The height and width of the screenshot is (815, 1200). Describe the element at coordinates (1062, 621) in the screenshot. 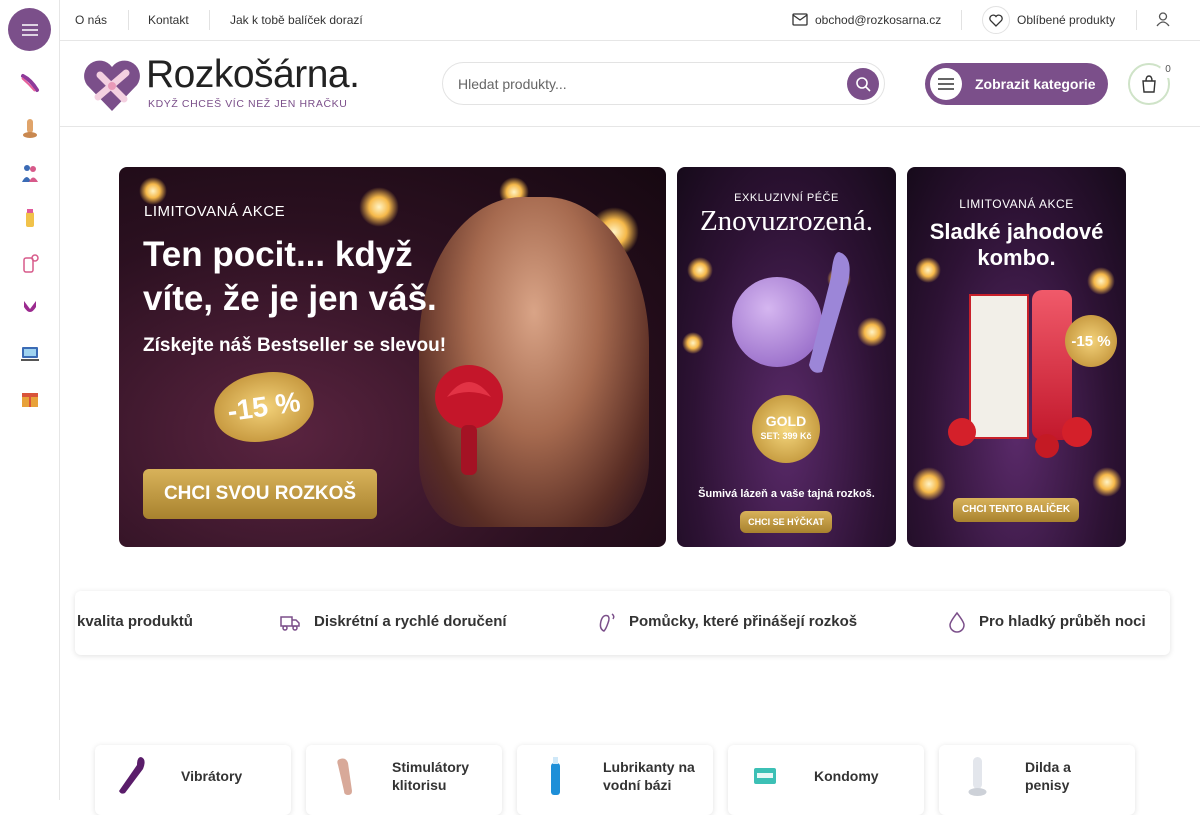

I see `feature-smooth-night: Pro hladký průběh noci` at that location.